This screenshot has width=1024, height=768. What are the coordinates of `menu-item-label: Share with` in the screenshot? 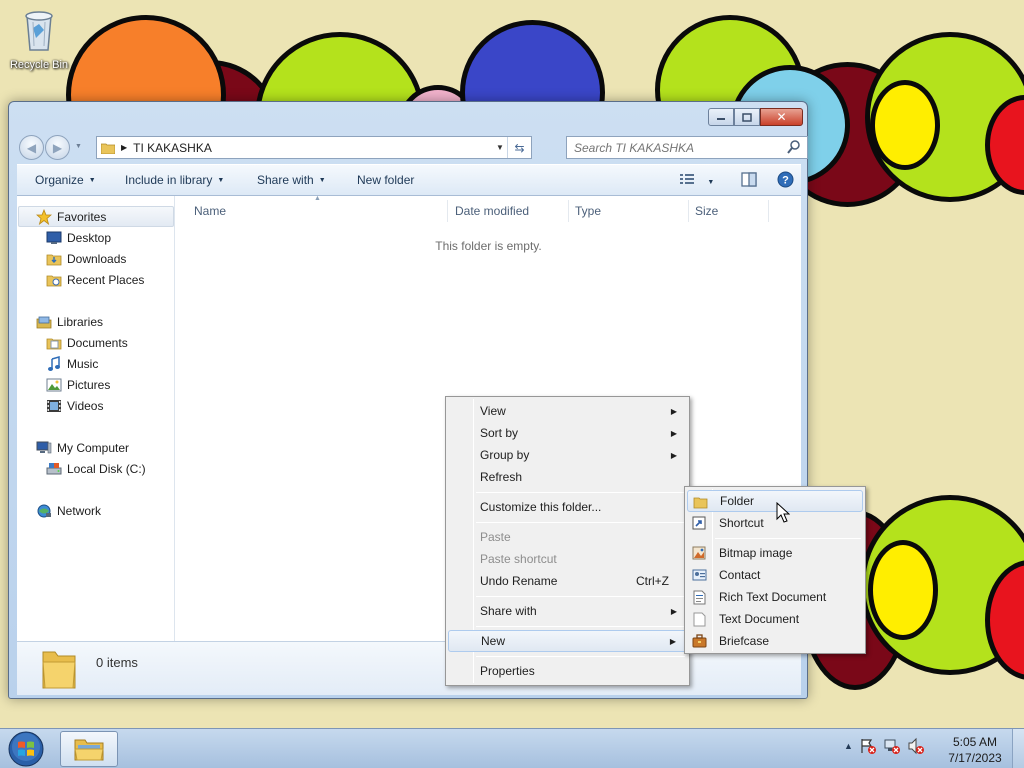 It's located at (508, 611).